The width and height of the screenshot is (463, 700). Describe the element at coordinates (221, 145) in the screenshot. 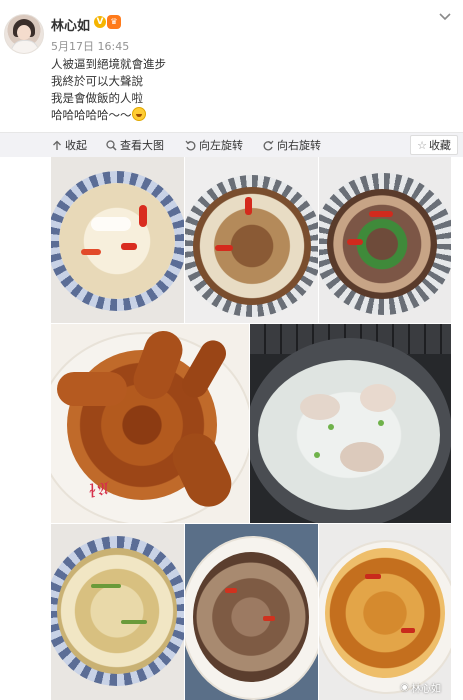

I see `rotate-left-label: 向左旋转` at that location.